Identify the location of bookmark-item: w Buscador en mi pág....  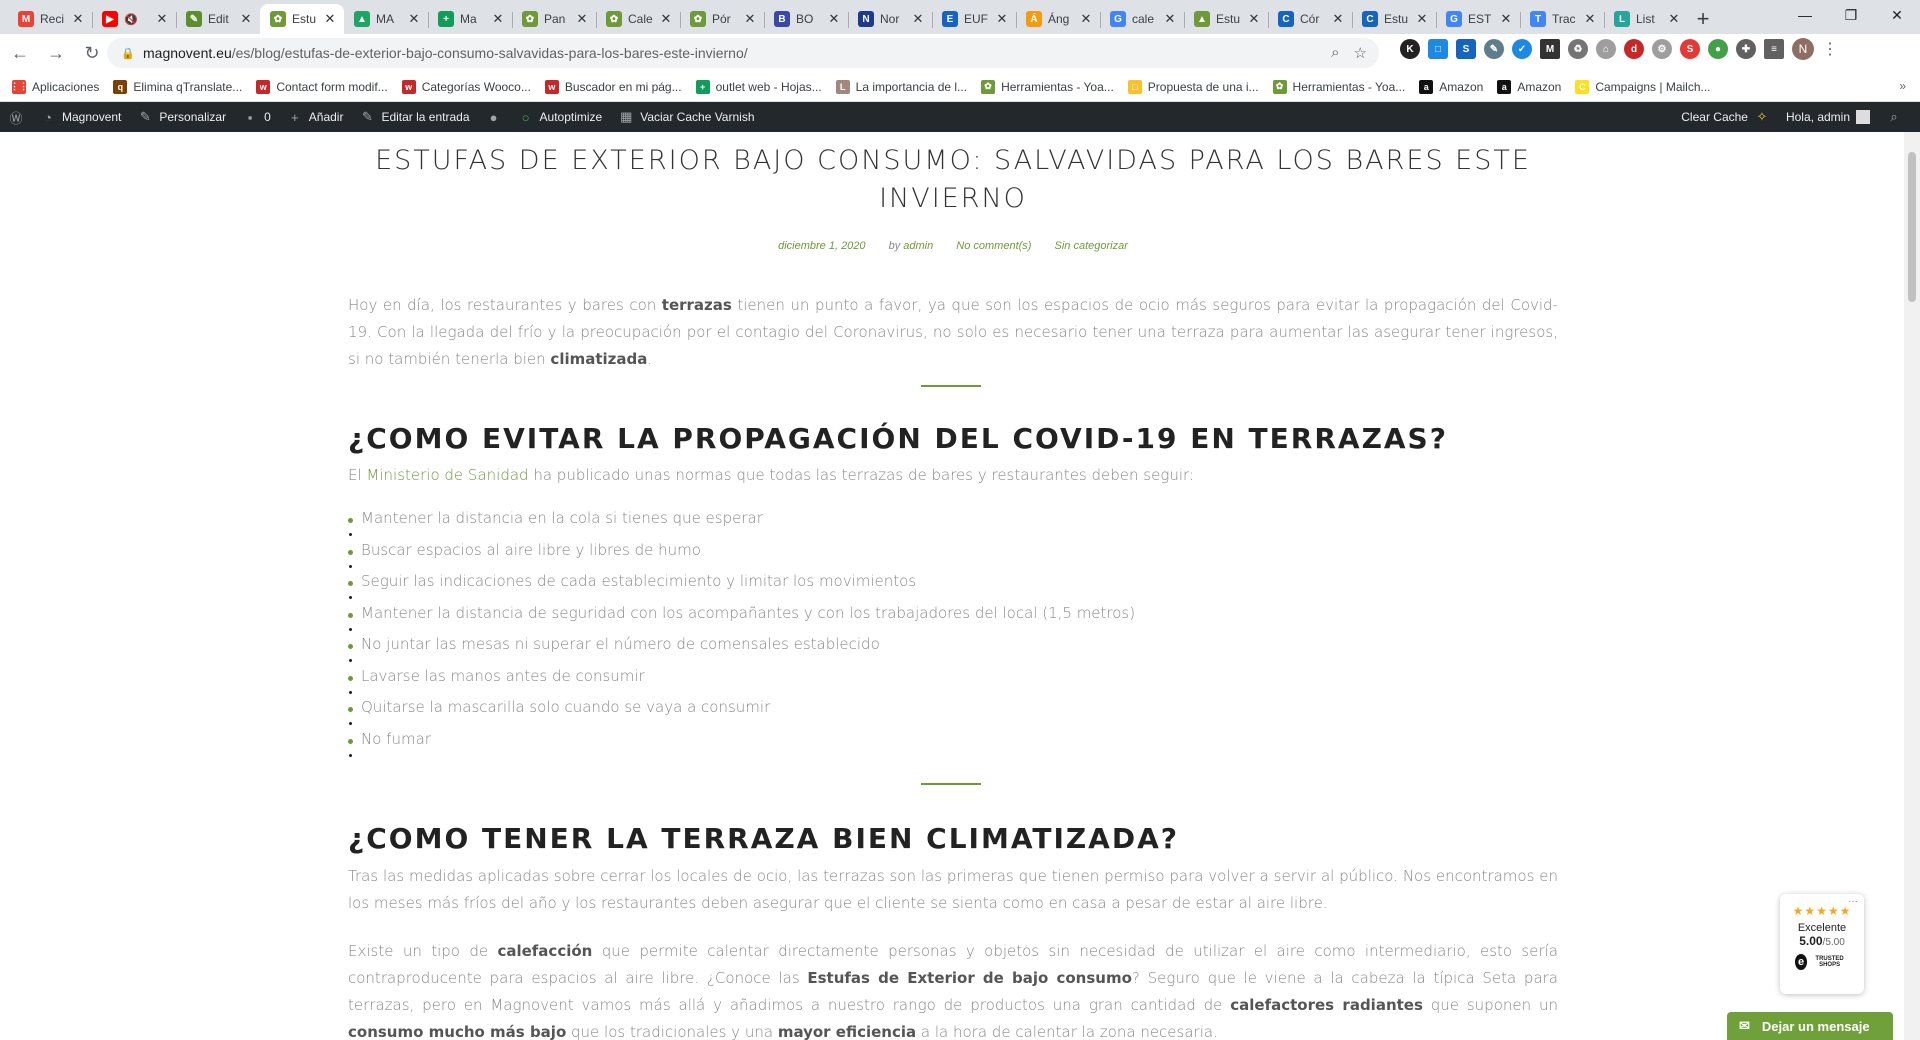
(613, 86).